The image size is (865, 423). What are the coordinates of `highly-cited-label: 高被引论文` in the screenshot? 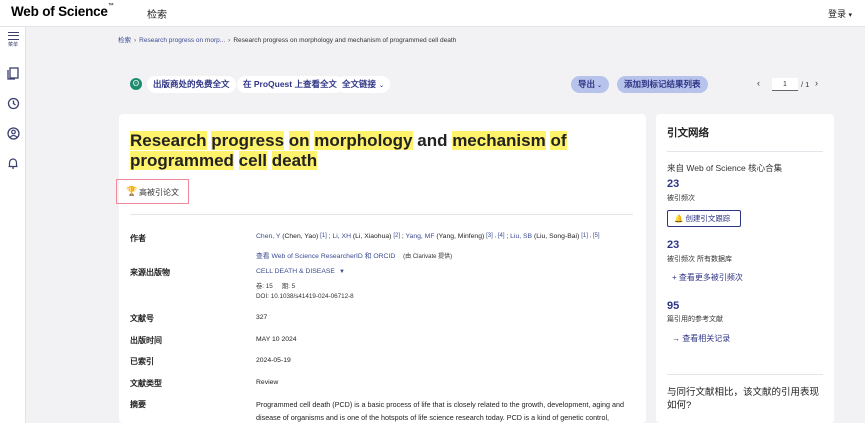 It's located at (159, 192).